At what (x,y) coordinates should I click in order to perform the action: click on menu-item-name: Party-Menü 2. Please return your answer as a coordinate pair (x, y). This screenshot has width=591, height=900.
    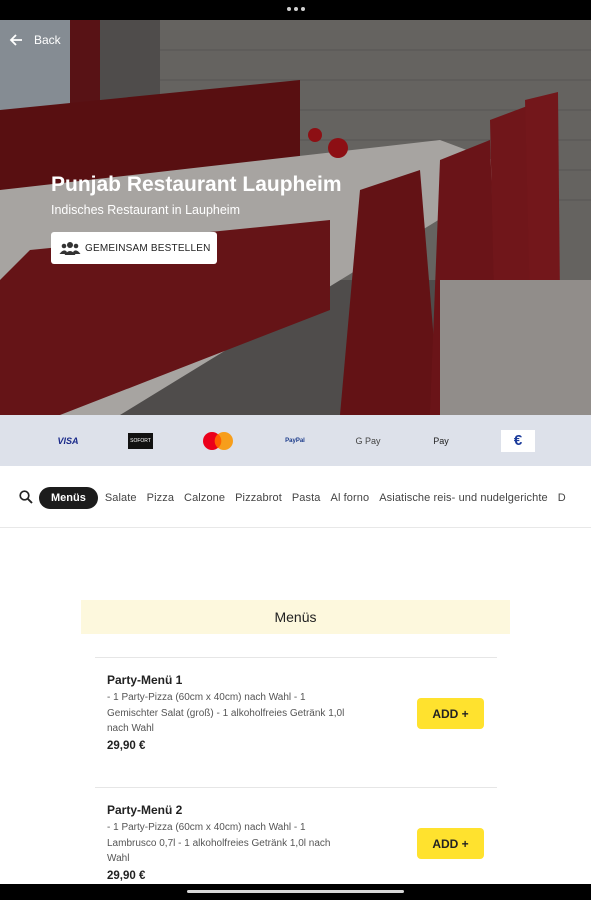
    Looking at the image, I should click on (145, 810).